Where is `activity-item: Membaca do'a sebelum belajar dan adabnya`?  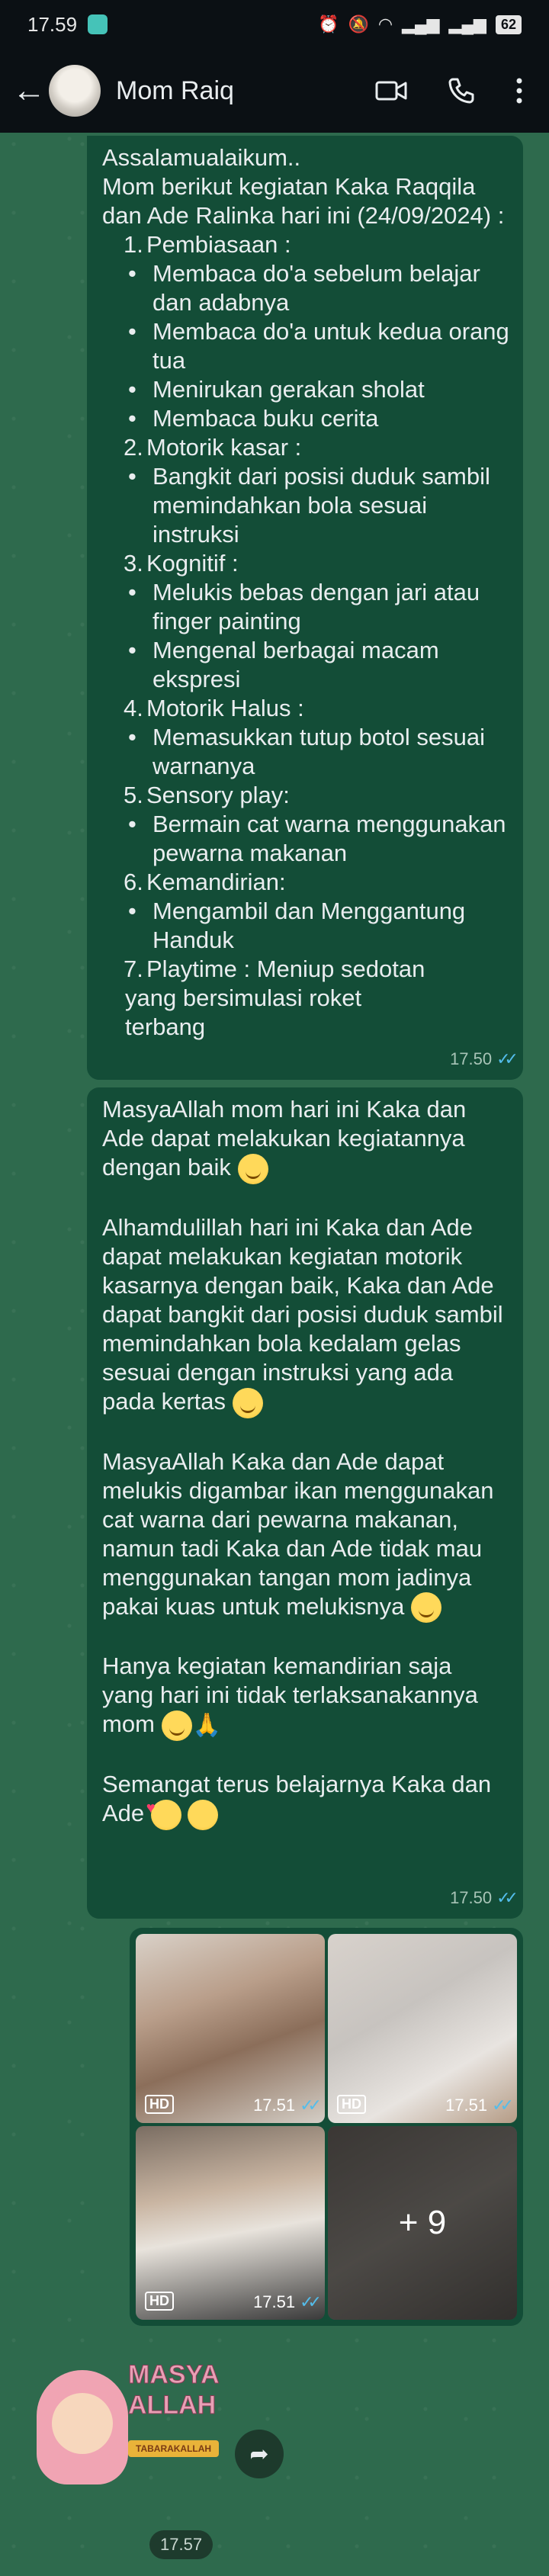 activity-item: Membaca do'a sebelum belajar dan adabnya is located at coordinates (317, 288).